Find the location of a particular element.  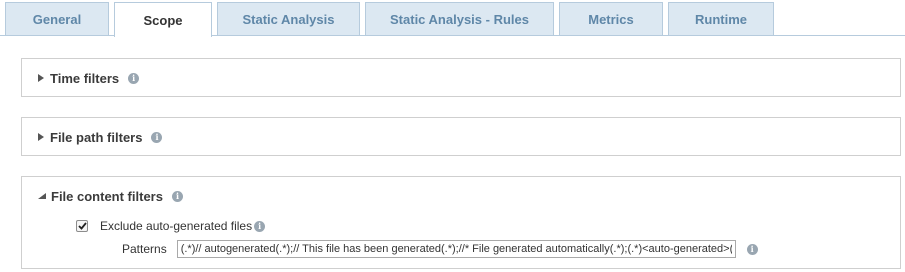

file-path-filters-header: File path filters i is located at coordinates (461, 137).